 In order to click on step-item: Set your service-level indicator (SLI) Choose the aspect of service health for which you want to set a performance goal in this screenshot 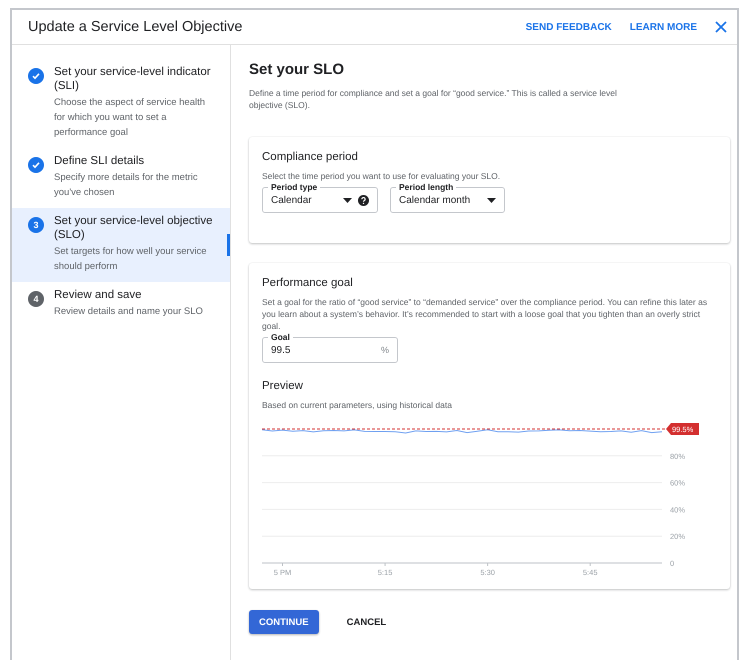, I will do `click(121, 103)`.